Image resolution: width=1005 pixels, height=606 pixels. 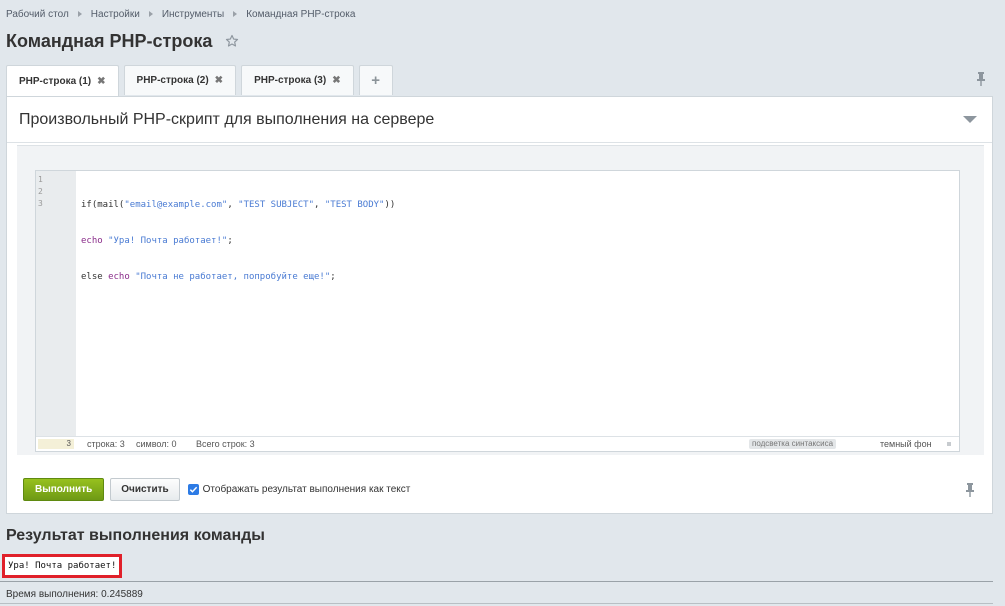 What do you see at coordinates (233, 277) in the screenshot?
I see `code-string: "Почта не работает, попробуйте еще!"` at bounding box center [233, 277].